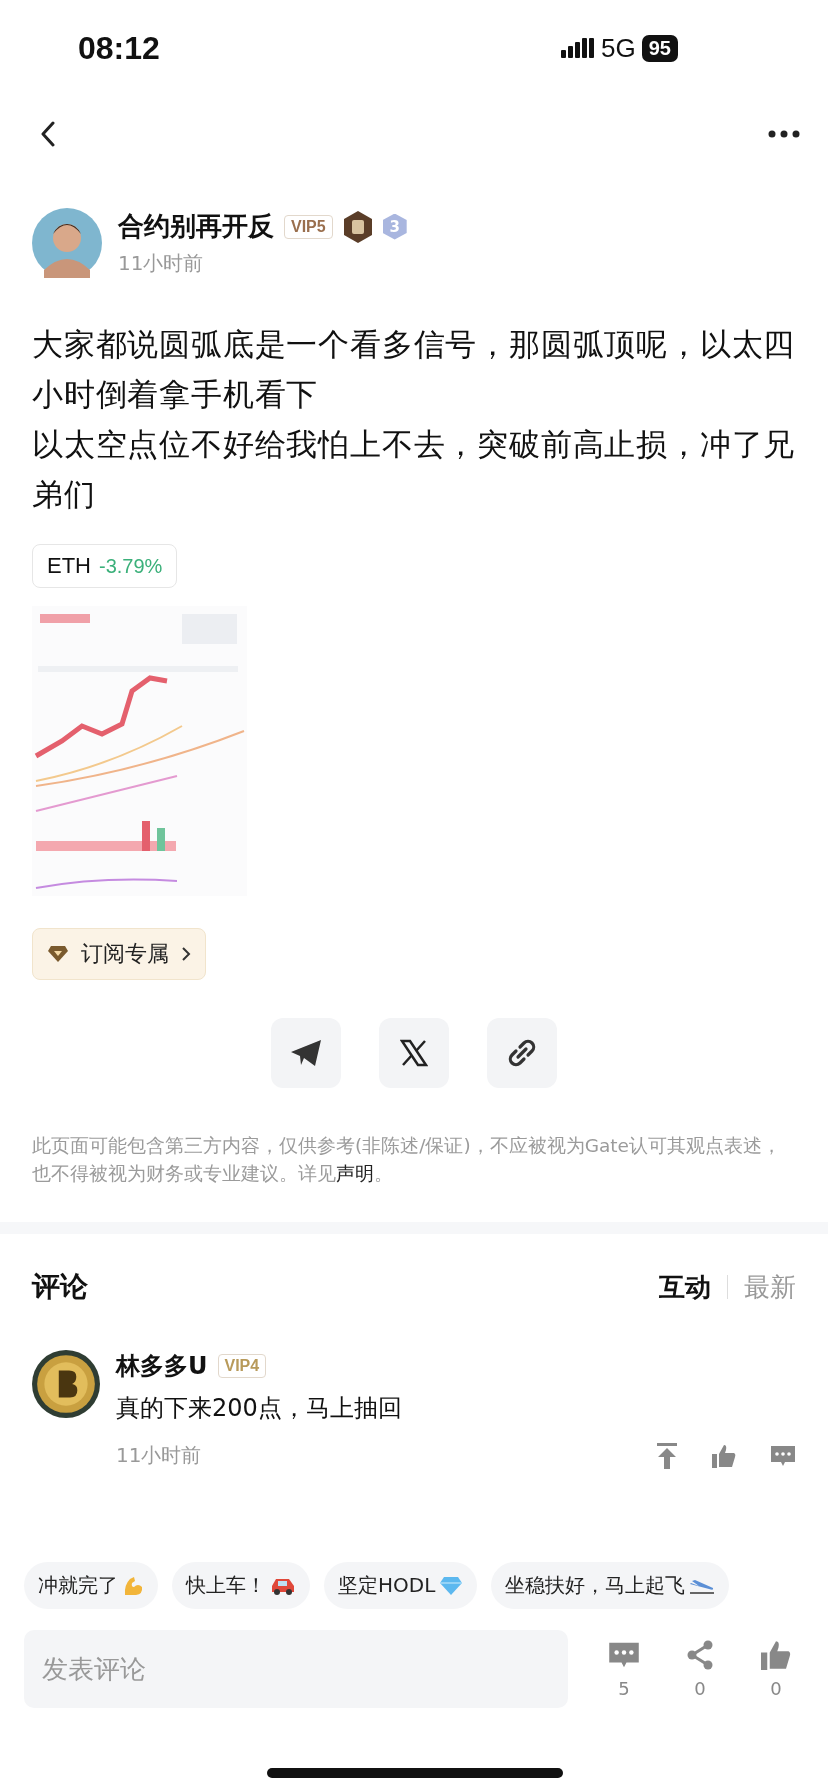  What do you see at coordinates (67, 243) in the screenshot?
I see `avatar-icon` at bounding box center [67, 243].